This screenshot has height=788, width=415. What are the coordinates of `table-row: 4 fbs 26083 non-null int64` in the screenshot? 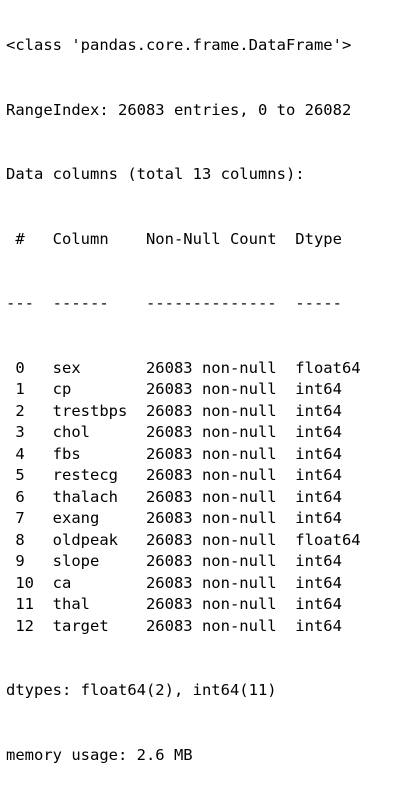 It's located at (174, 453).